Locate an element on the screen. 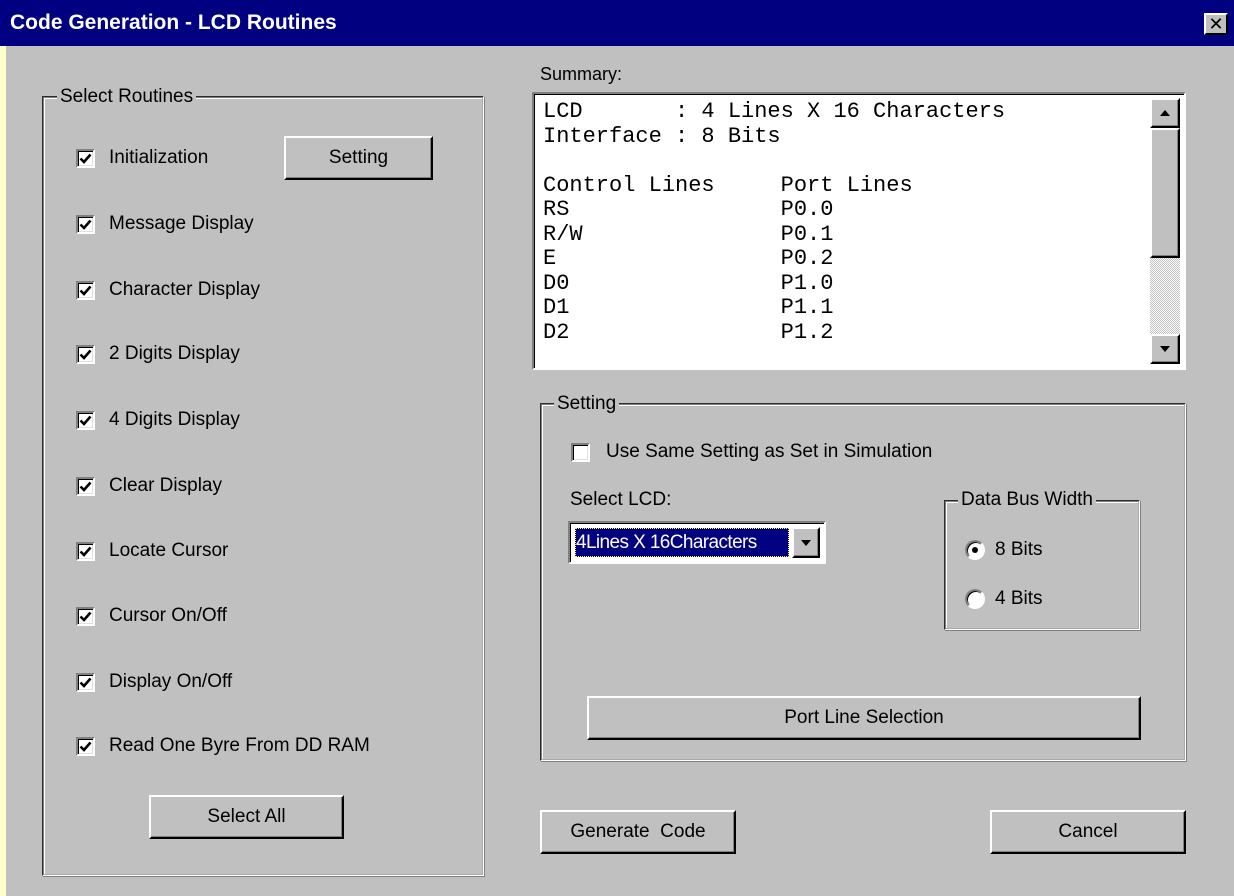 Image resolution: width=1234 pixels, height=896 pixels. window-title: Code Generation - LCD Routines is located at coordinates (173, 22).